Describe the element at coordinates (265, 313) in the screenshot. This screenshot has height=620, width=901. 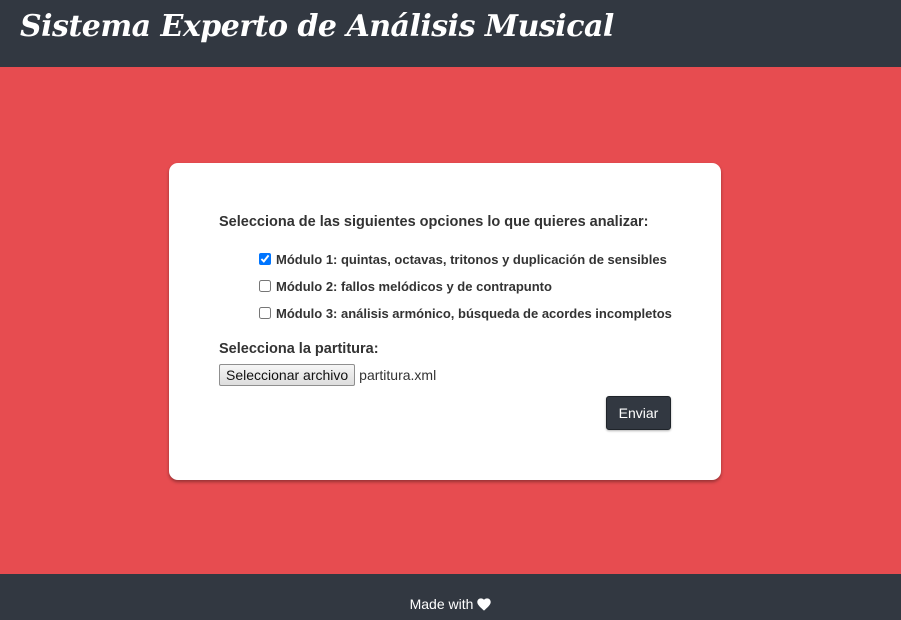
I see `module-3-checkbox` at that location.